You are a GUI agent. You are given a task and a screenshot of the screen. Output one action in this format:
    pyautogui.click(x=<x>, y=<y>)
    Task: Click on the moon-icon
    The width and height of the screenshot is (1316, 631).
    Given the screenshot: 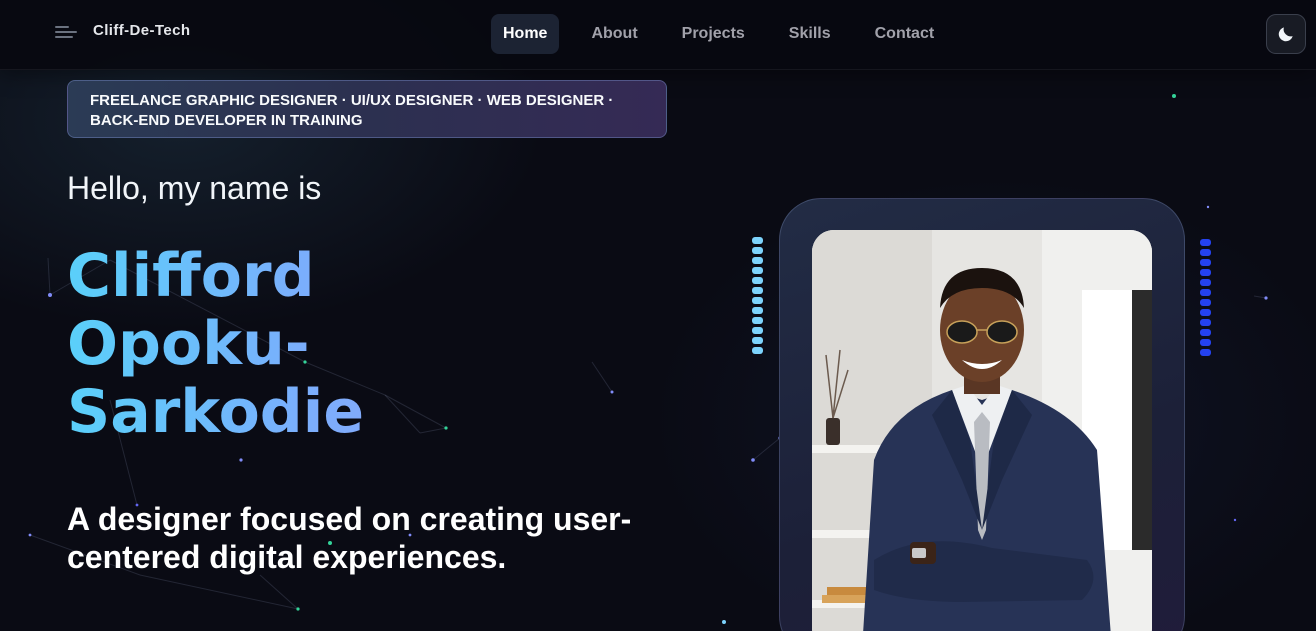 What is the action you would take?
    pyautogui.click(x=1285, y=34)
    